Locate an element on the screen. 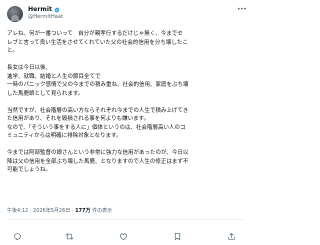  repost-icon is located at coordinates (69, 236).